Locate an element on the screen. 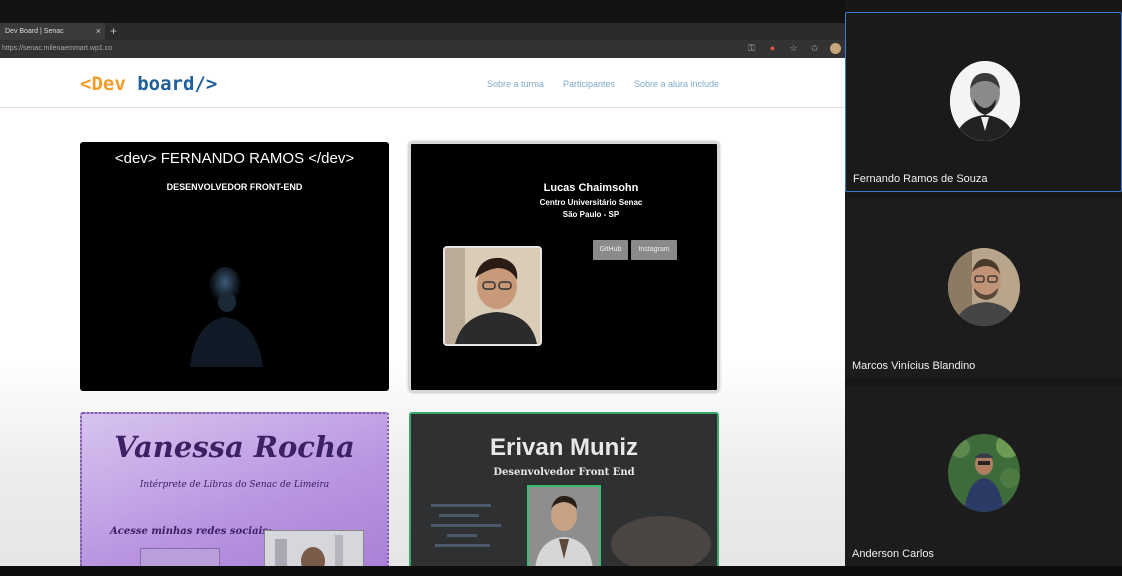 Image resolution: width=1122 pixels, height=576 pixels. profile-portrait is located at coordinates (226, 317).